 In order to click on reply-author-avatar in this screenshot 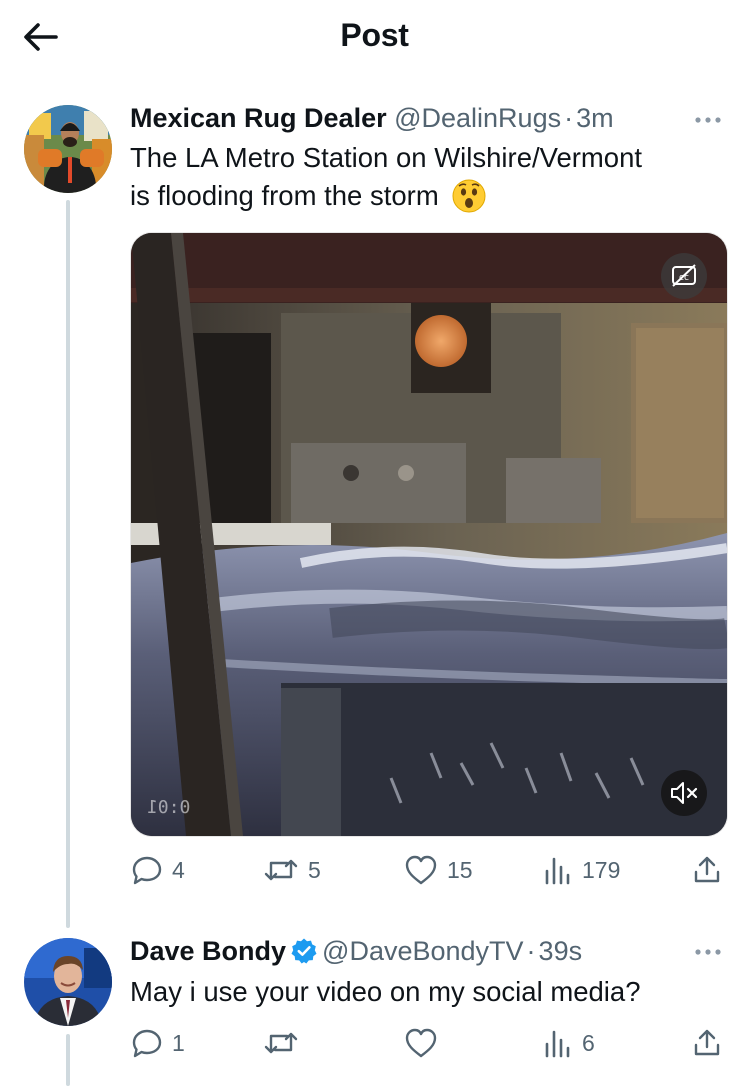, I will do `click(68, 982)`.